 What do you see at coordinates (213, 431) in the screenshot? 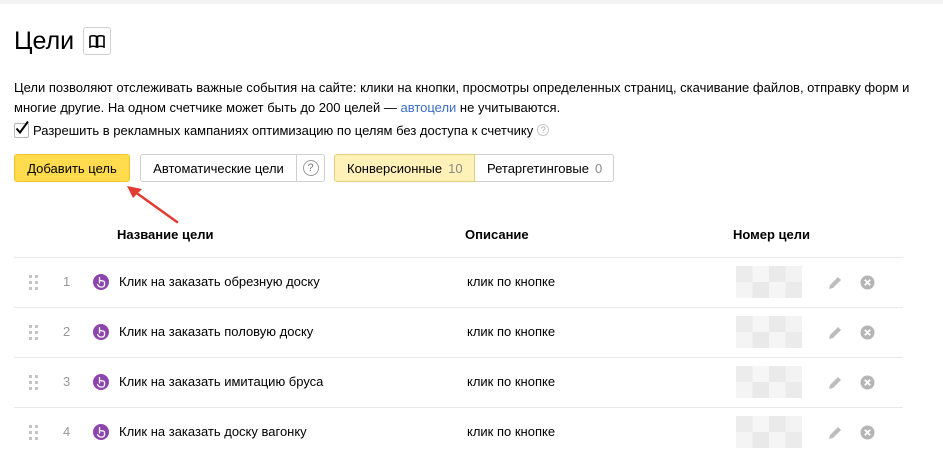
I see `goal-name: Клик на заказать доску вагонку` at bounding box center [213, 431].